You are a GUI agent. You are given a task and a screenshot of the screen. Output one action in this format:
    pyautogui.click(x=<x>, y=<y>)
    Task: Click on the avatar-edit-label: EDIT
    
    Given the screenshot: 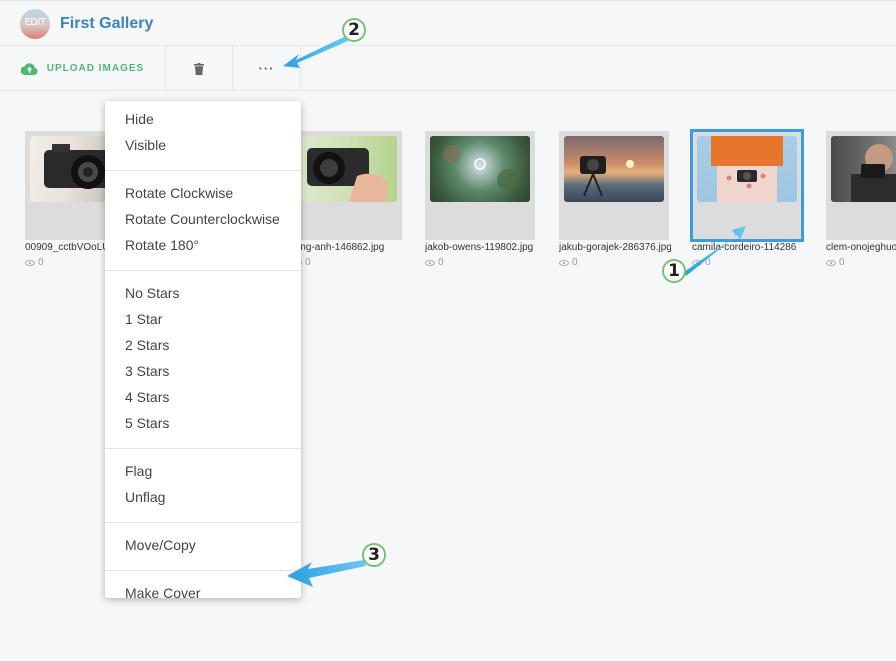 What is the action you would take?
    pyautogui.click(x=35, y=22)
    